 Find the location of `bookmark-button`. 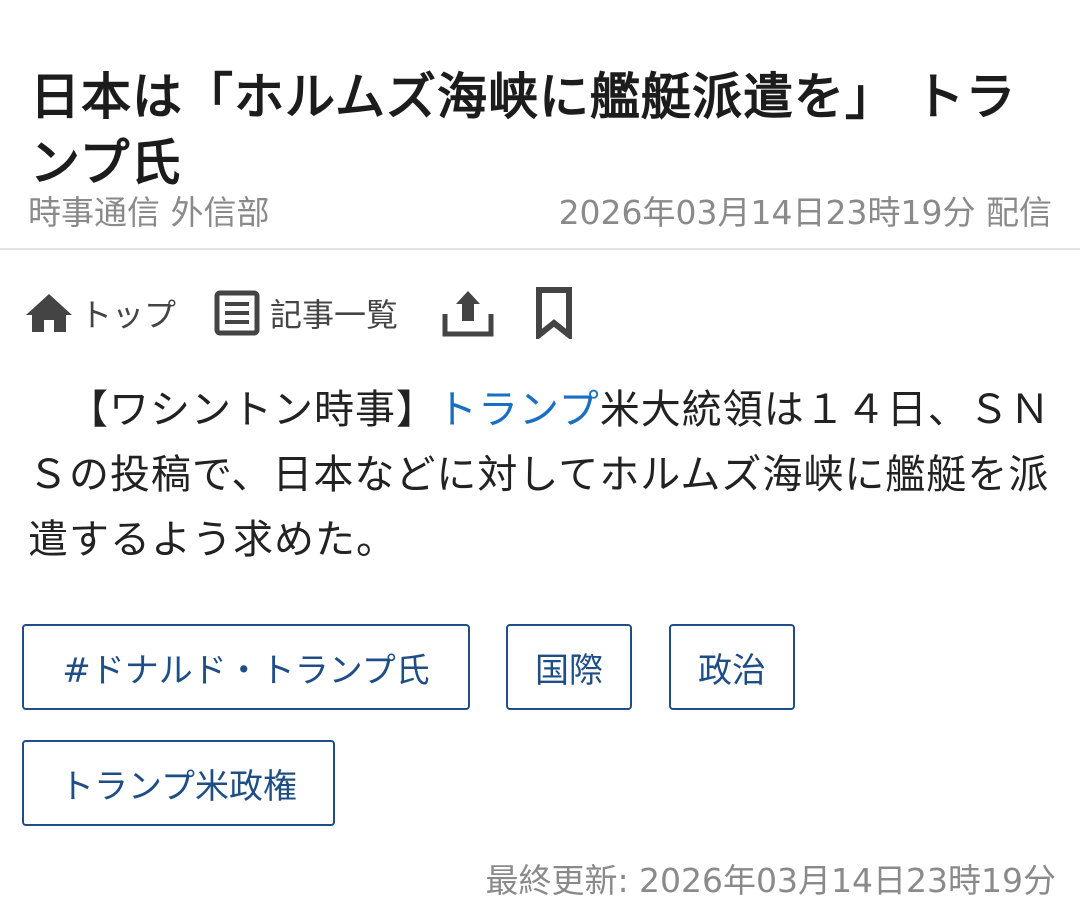

bookmark-button is located at coordinates (554, 313).